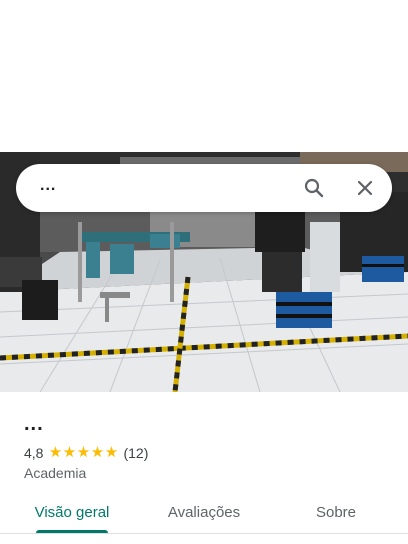 The height and width of the screenshot is (544, 408). I want to click on review-count: (12), so click(135, 453).